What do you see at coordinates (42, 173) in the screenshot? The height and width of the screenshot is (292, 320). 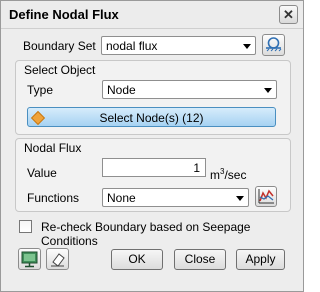 I see `value-label: Value` at bounding box center [42, 173].